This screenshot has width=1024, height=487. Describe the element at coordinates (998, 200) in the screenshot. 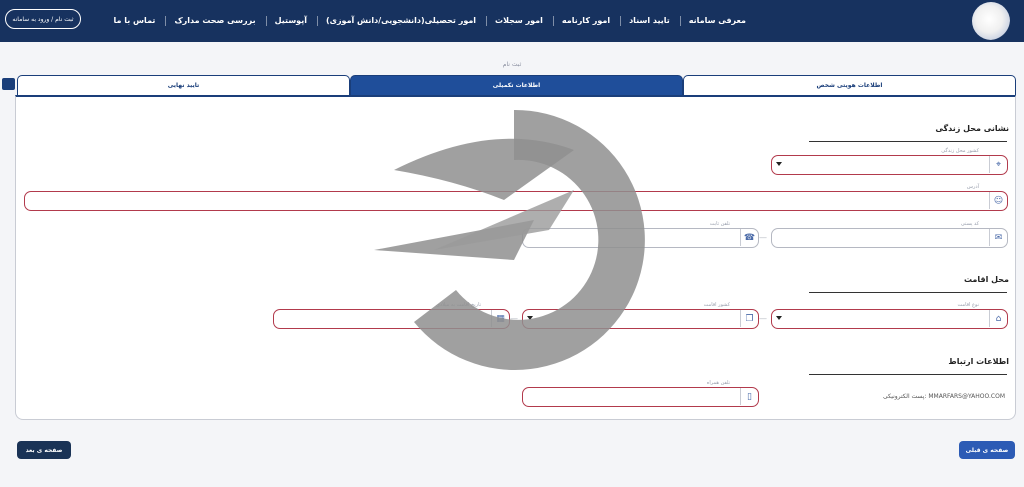

I see `user-address-icon: ☺` at that location.